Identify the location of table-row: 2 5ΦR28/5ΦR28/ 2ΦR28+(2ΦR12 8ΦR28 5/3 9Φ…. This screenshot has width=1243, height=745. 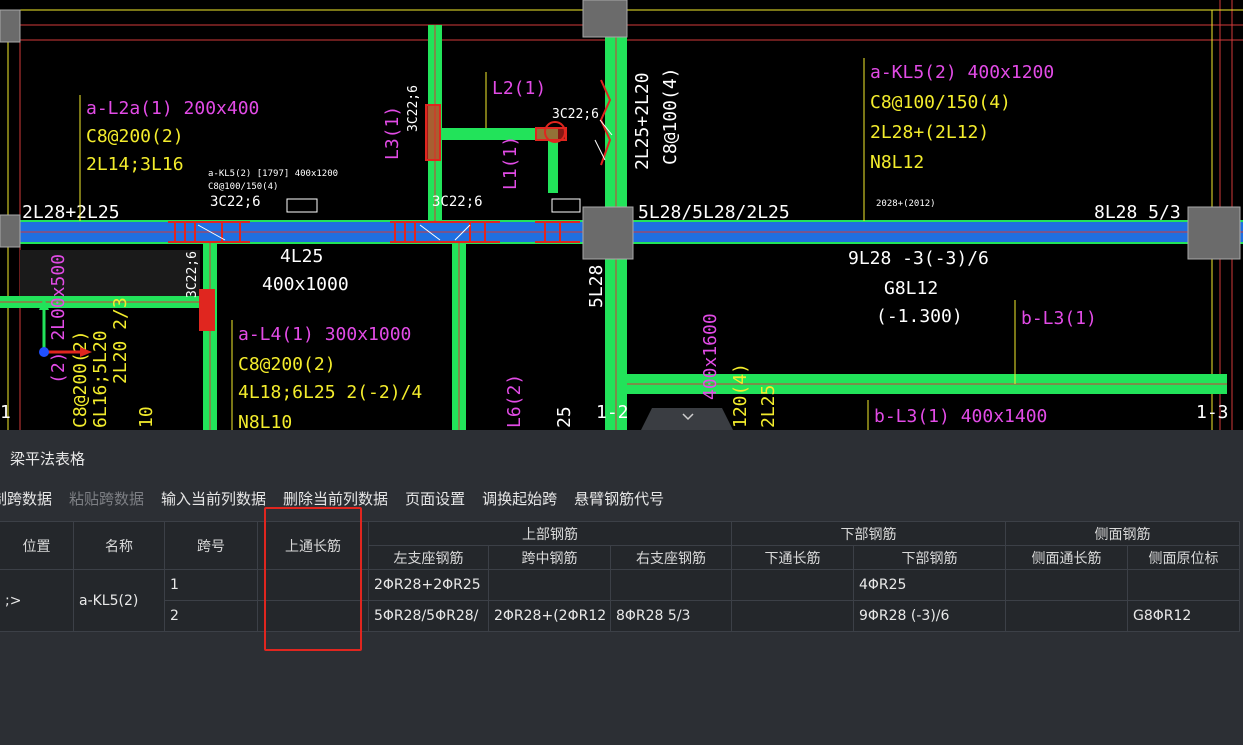
(620, 616).